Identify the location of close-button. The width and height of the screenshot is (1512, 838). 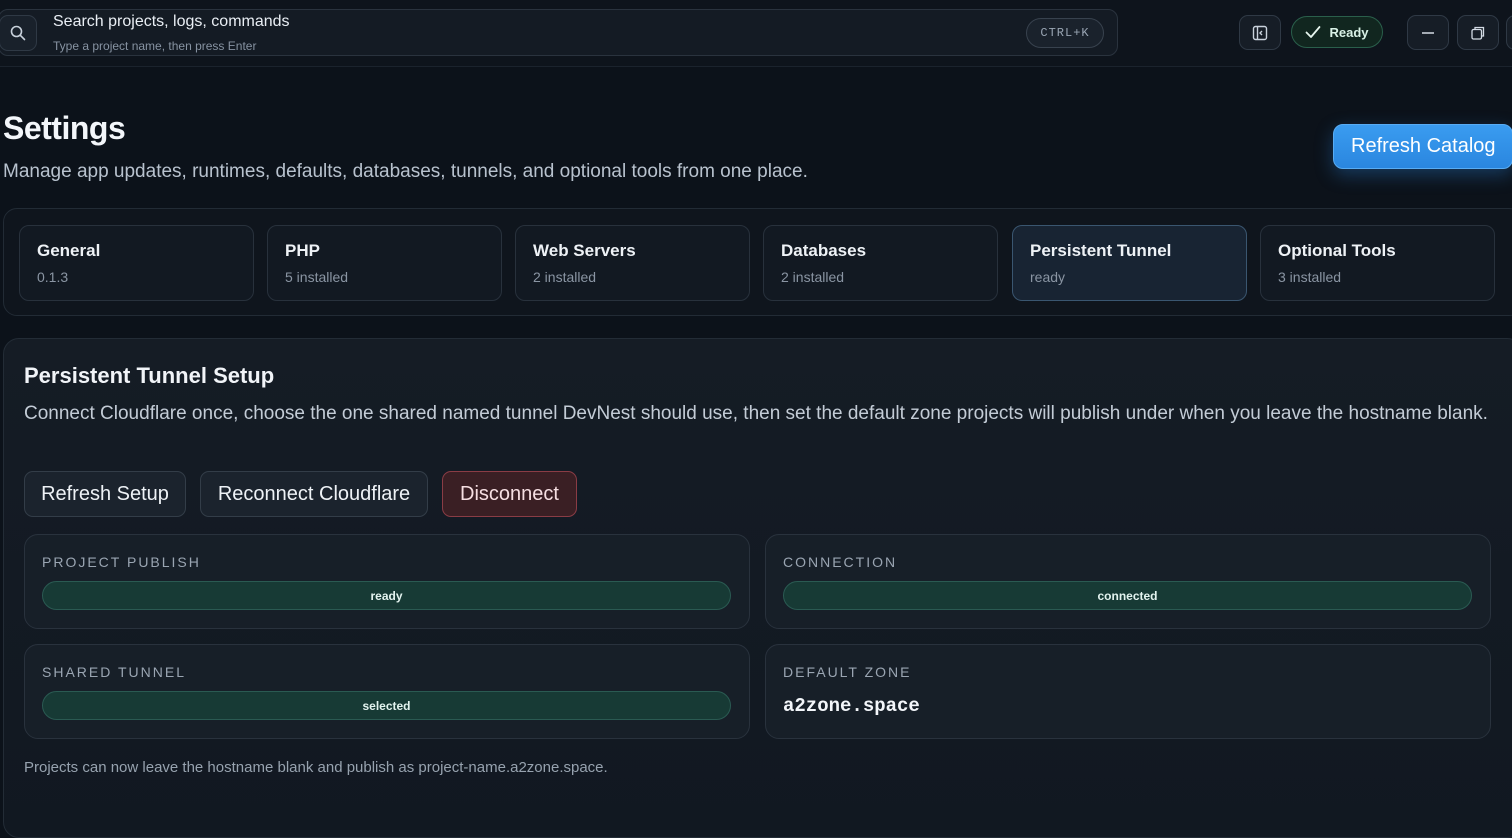
(1509, 32).